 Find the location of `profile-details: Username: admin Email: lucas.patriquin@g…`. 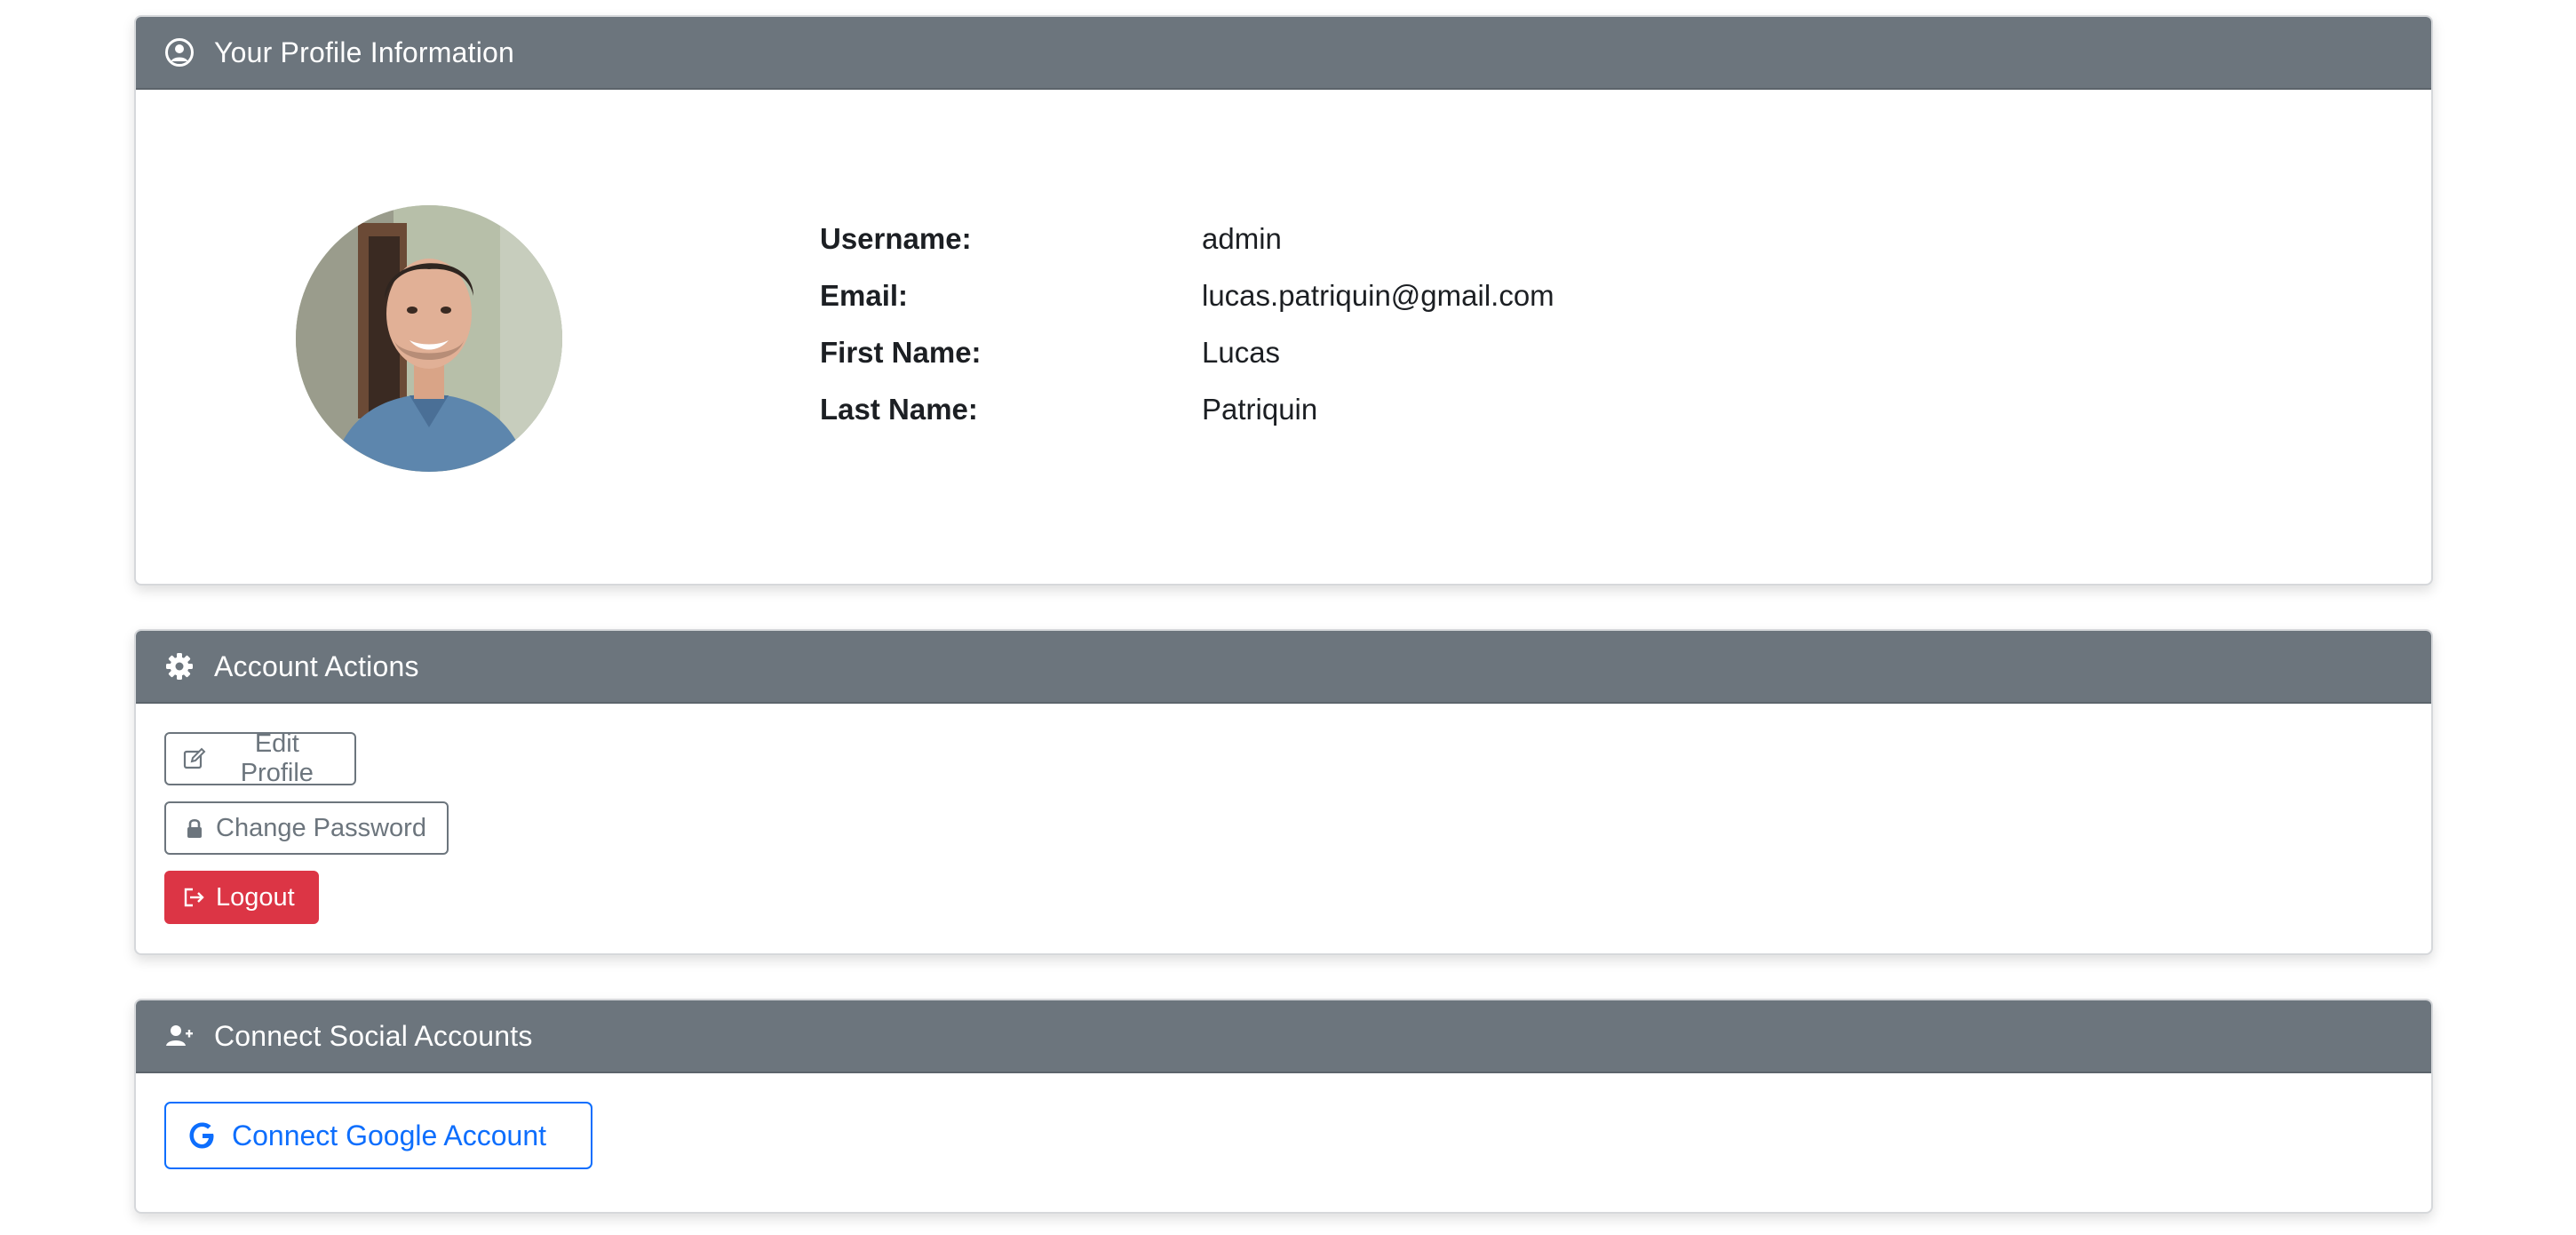

profile-details: Username: admin Email: lucas.patriquin@g… is located at coordinates (1187, 324).